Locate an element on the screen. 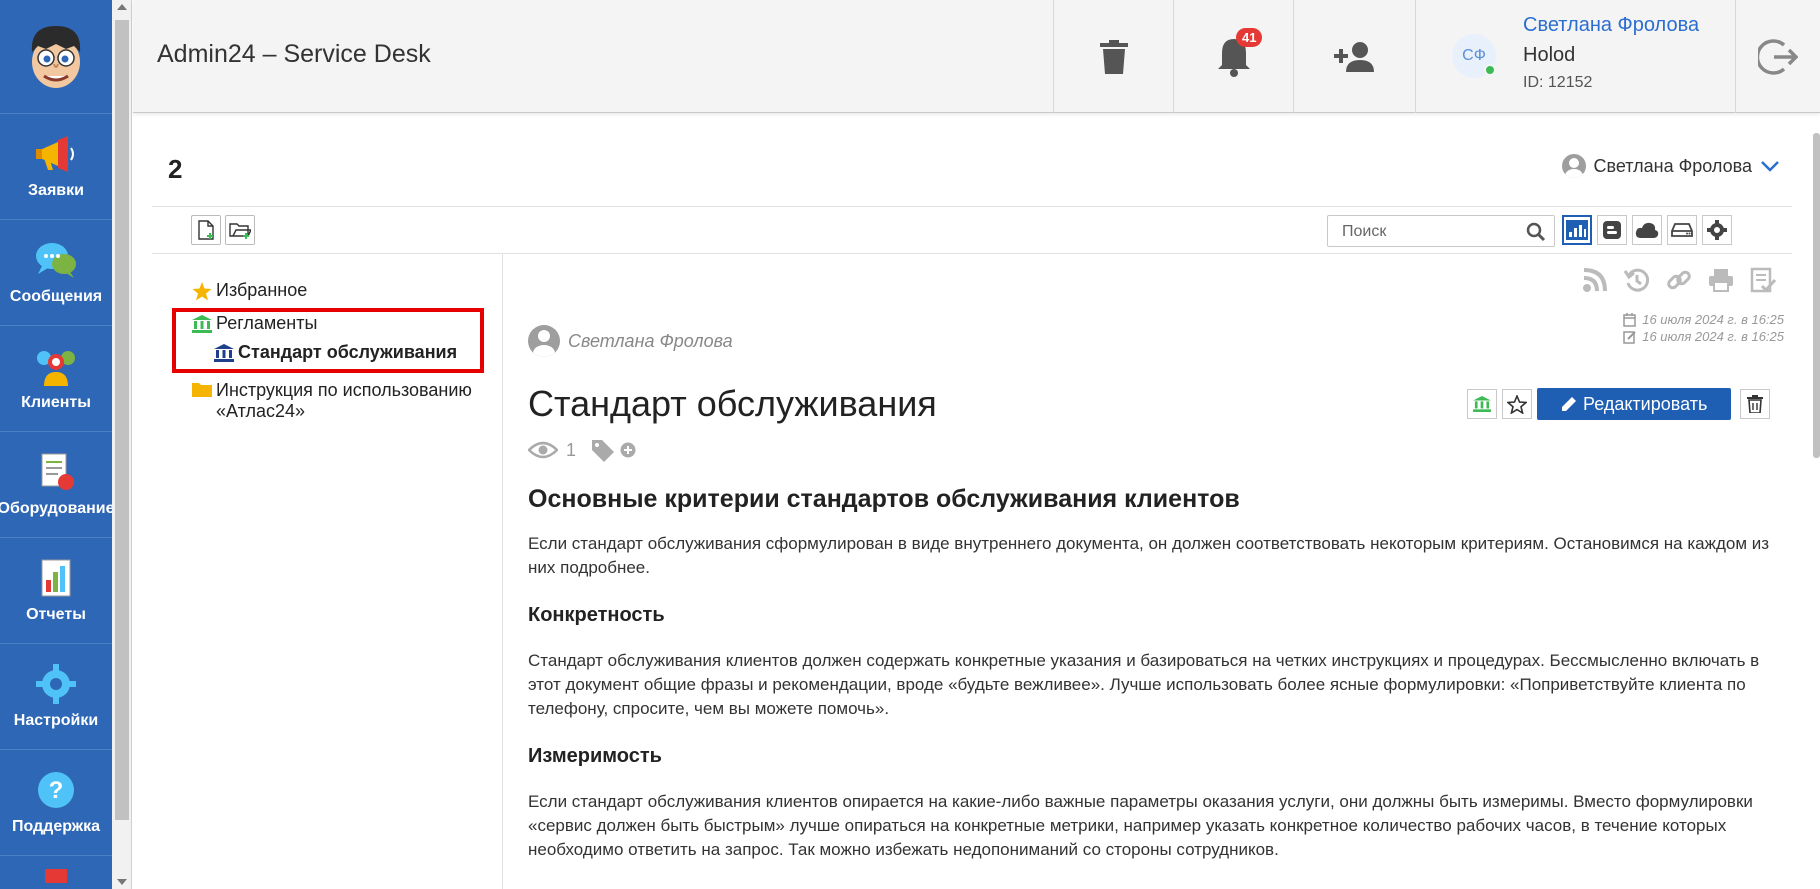 The height and width of the screenshot is (889, 1820). hard-drive-icon is located at coordinates (1682, 230).